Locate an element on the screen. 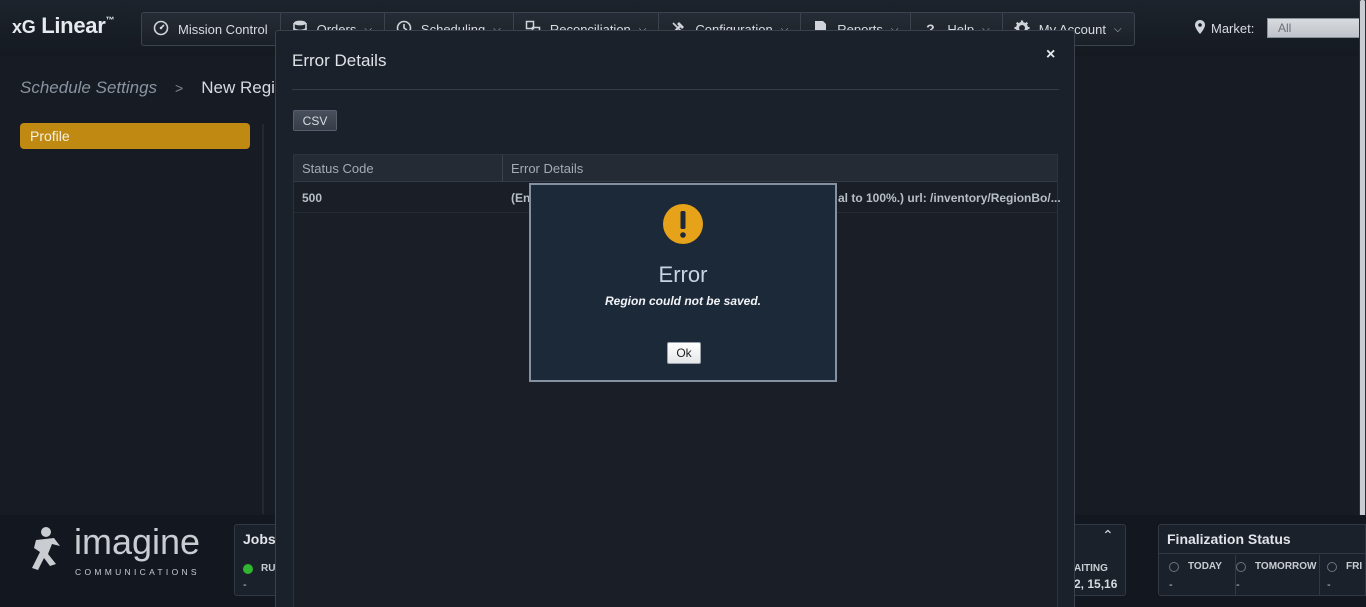 This screenshot has width=1366, height=607. logo-prefix: xG is located at coordinates (24, 27).